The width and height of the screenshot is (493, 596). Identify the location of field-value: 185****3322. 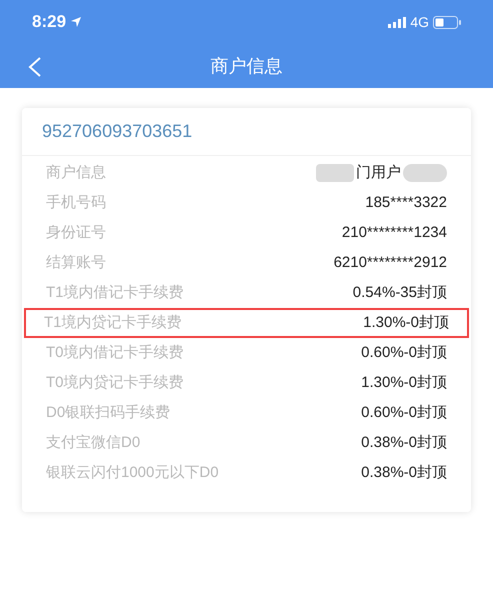
(406, 202).